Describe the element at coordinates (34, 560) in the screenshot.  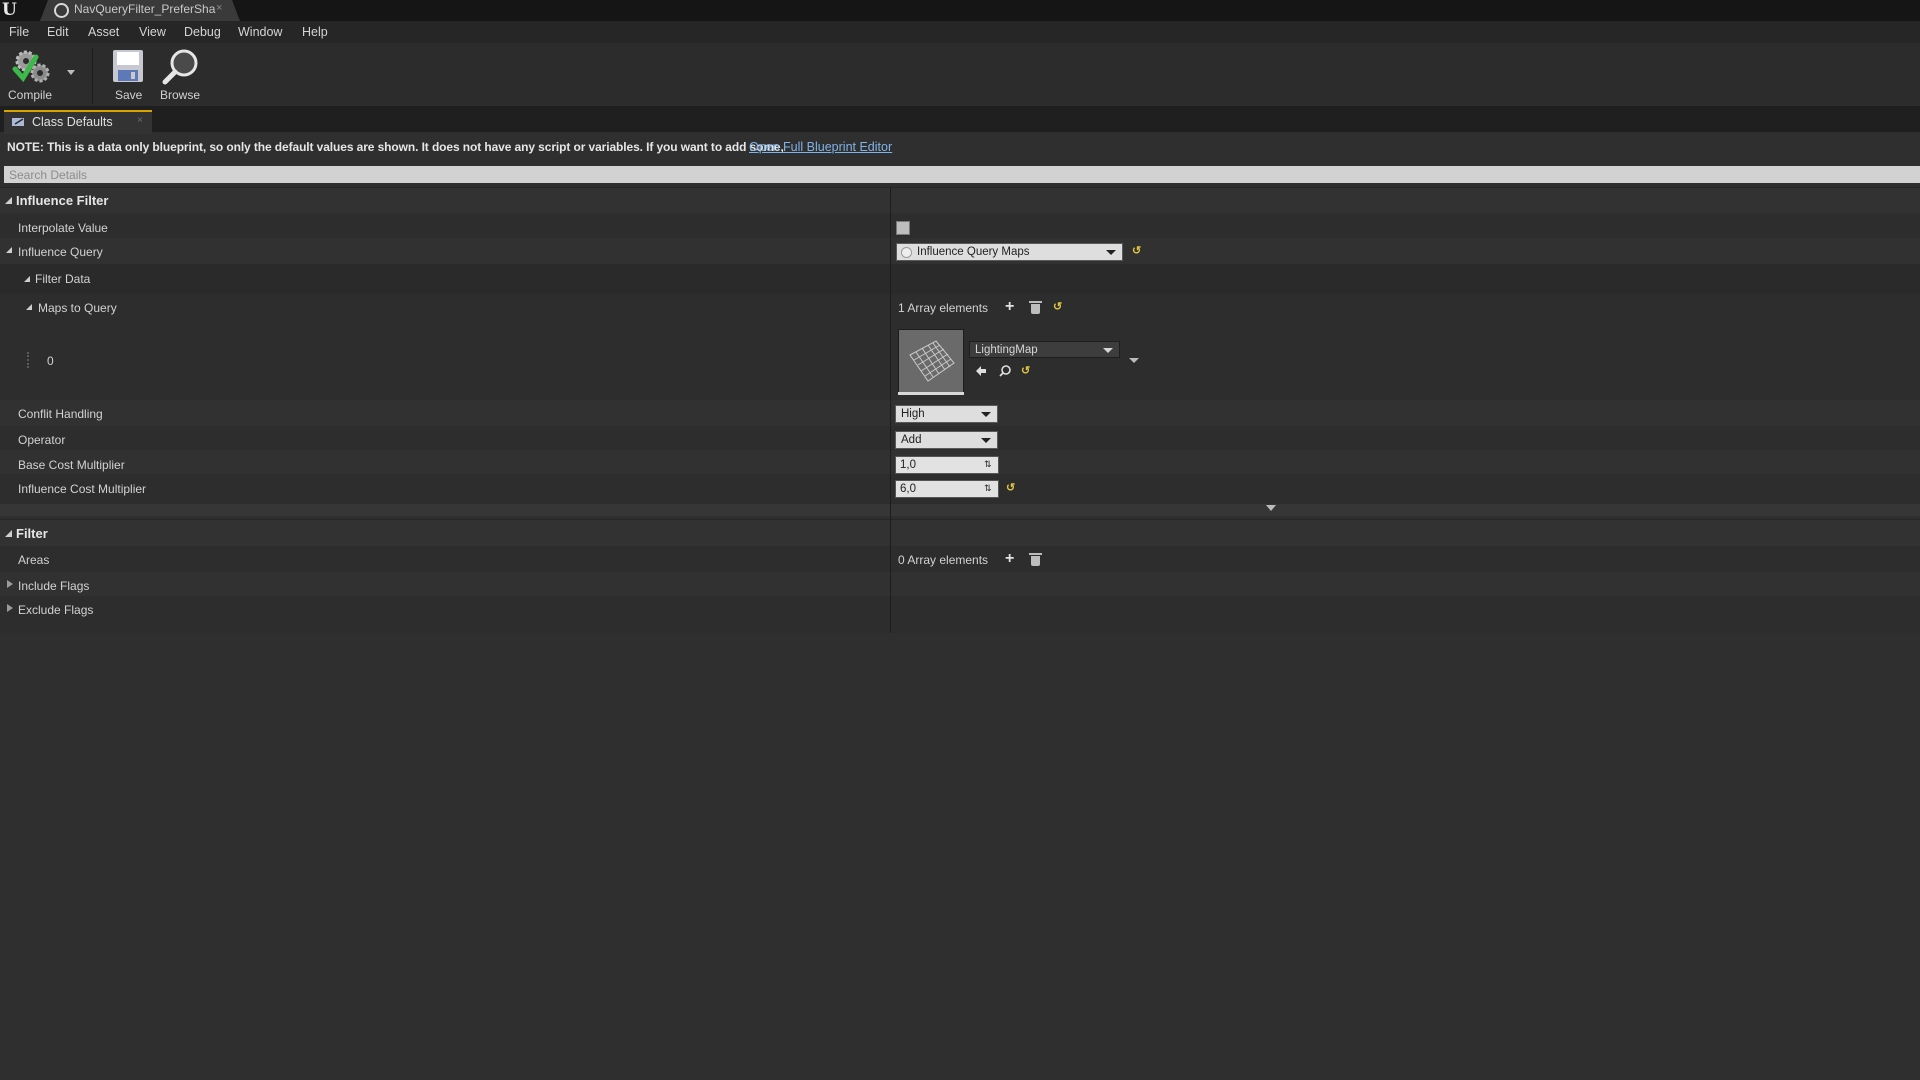
I see `areas-label: Areas` at that location.